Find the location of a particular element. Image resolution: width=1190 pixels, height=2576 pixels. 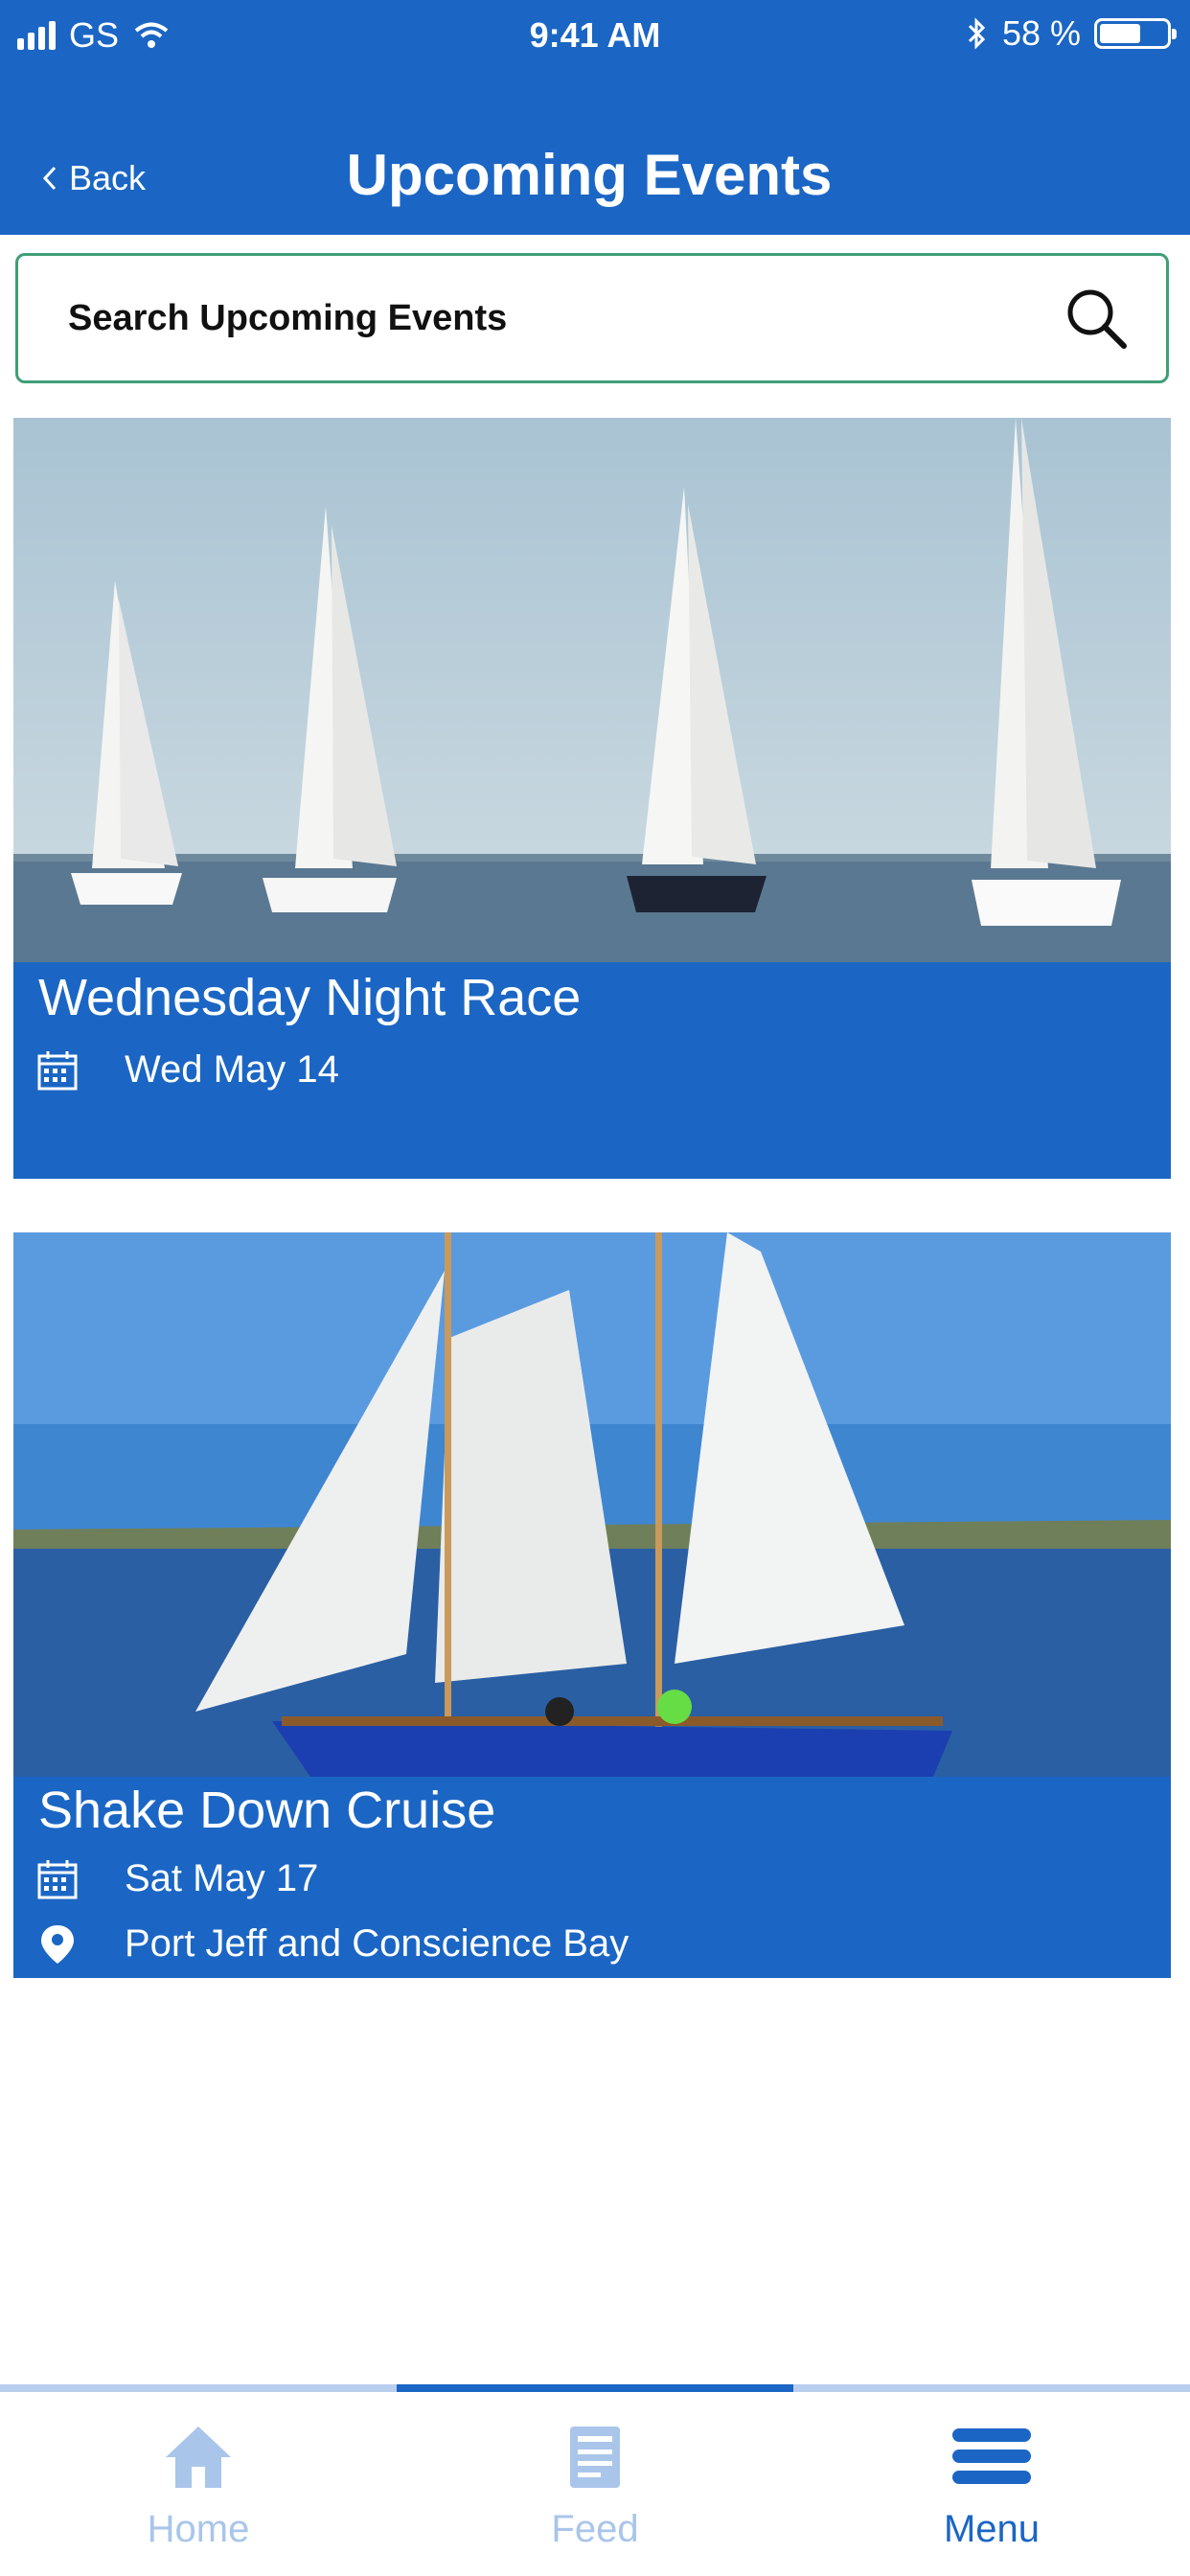

tab-menu: Menu is located at coordinates (991, 2487).